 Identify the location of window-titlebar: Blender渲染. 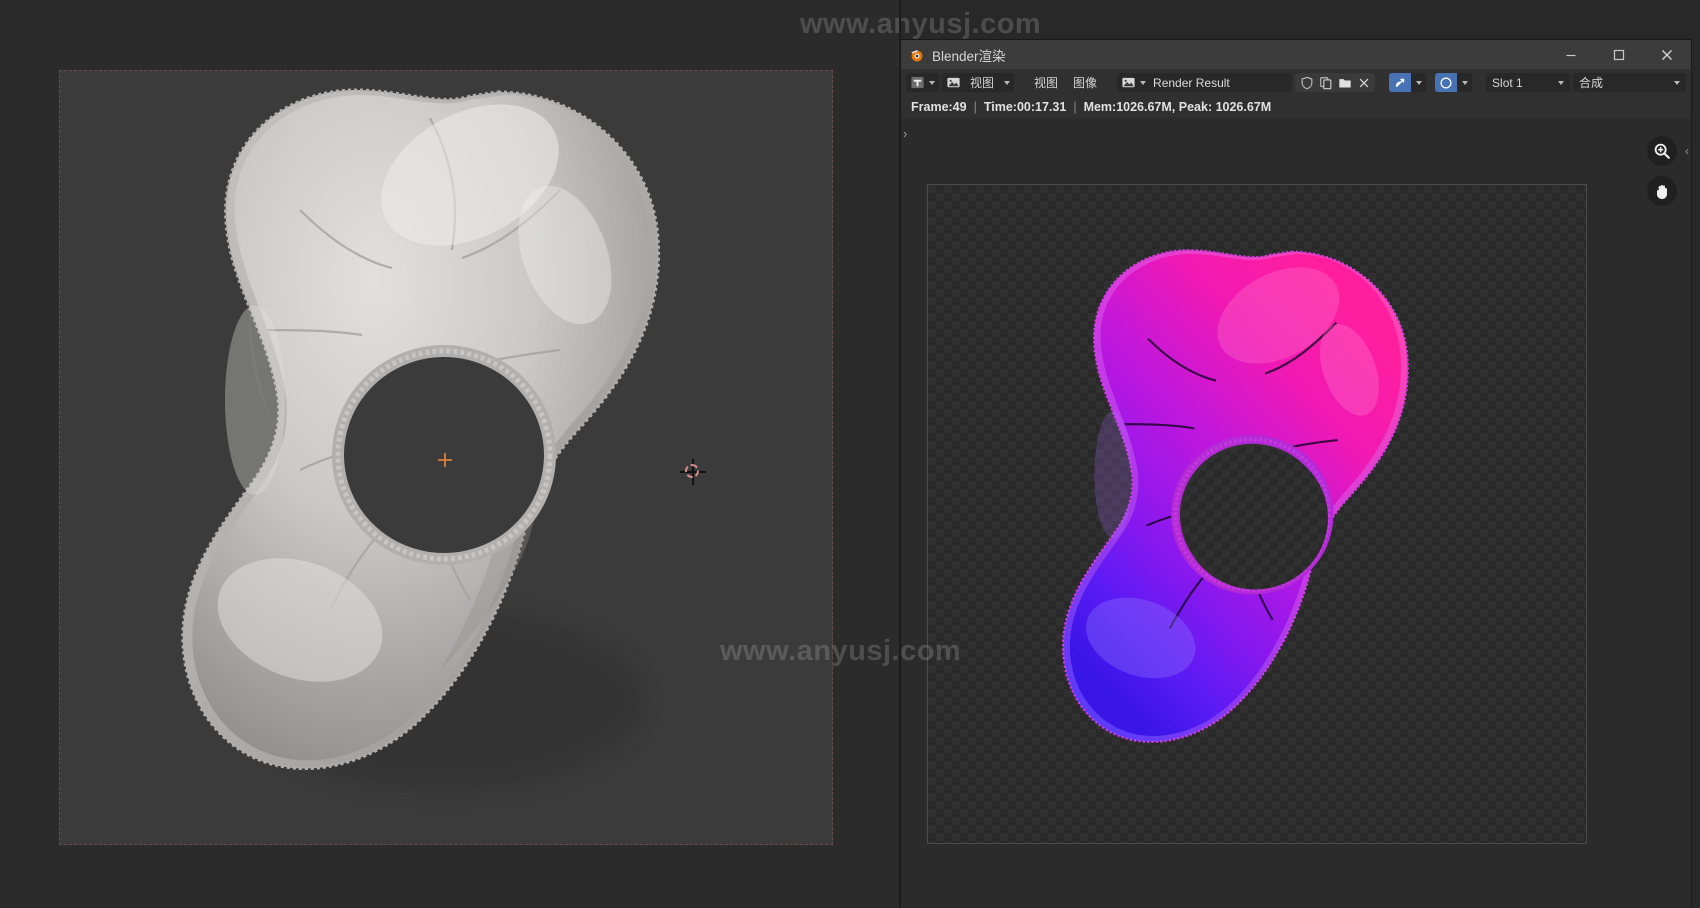
(1296, 54).